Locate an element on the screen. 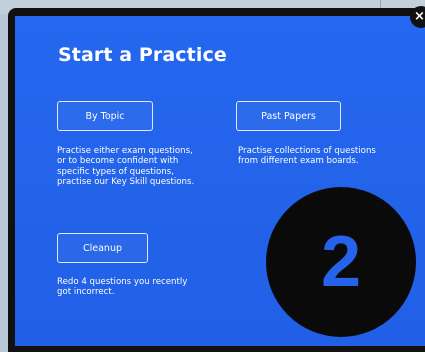 Image resolution: width=425 pixels, height=352 pixels. close-icon: × is located at coordinates (419, 16).